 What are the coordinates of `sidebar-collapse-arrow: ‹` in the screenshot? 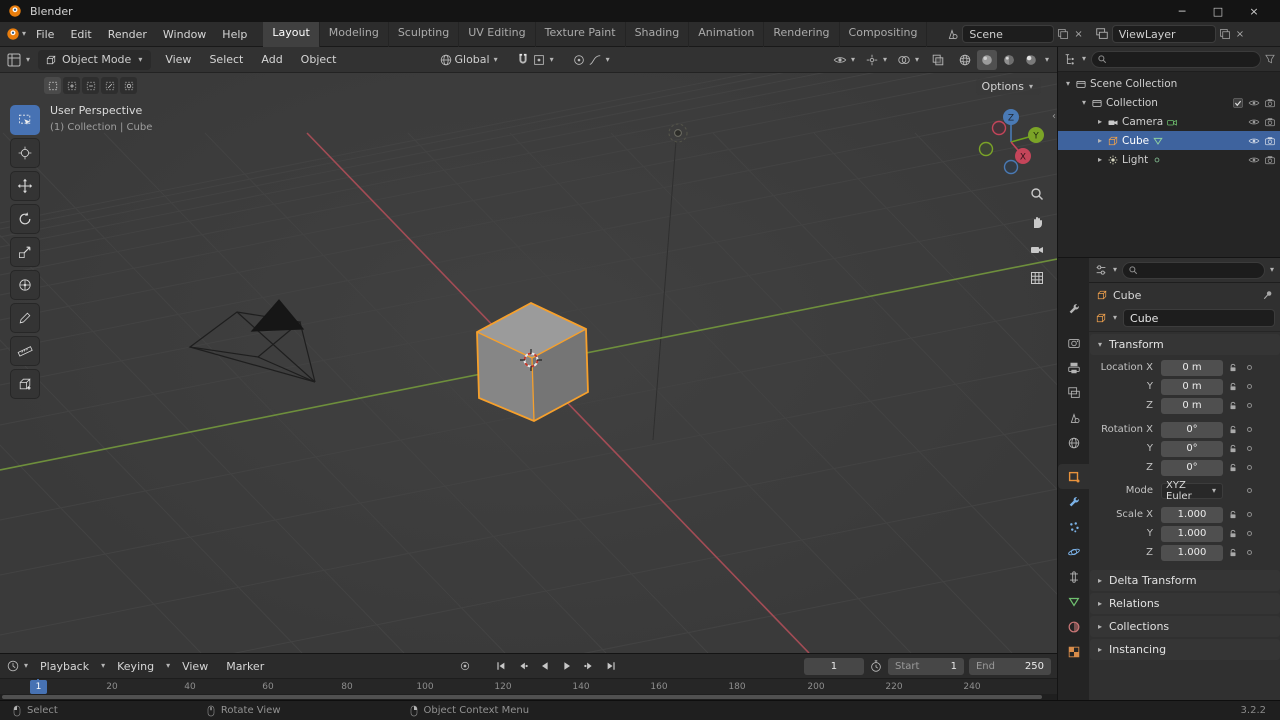 It's located at (1054, 116).